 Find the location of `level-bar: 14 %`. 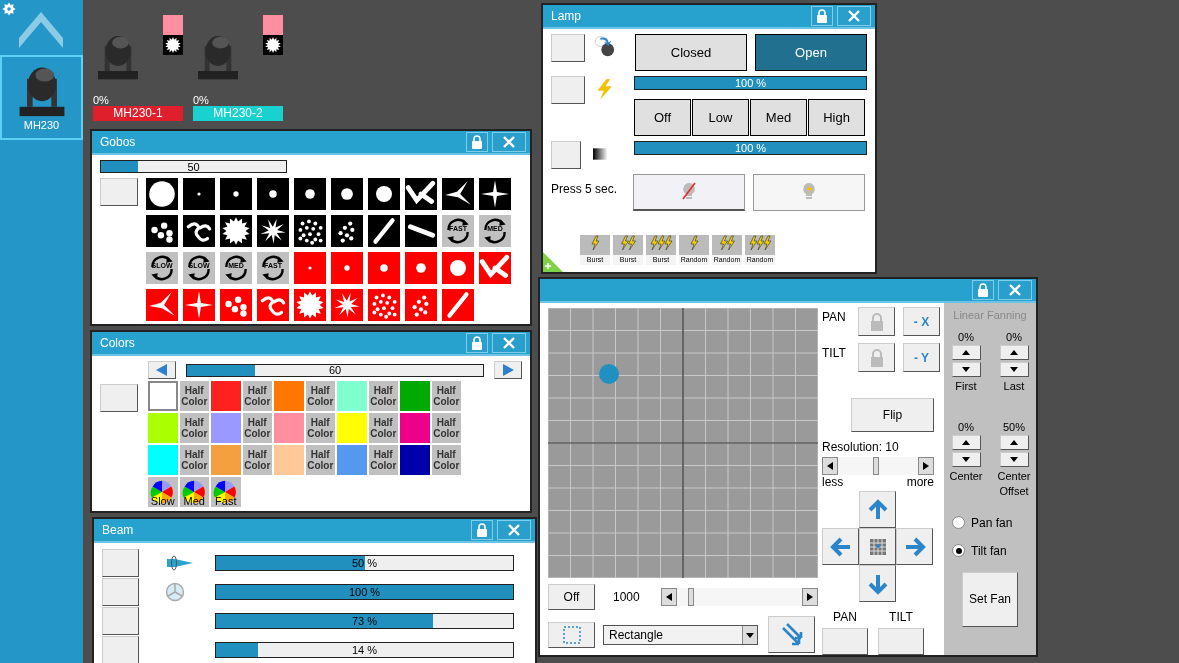

level-bar: 14 % is located at coordinates (364, 649).